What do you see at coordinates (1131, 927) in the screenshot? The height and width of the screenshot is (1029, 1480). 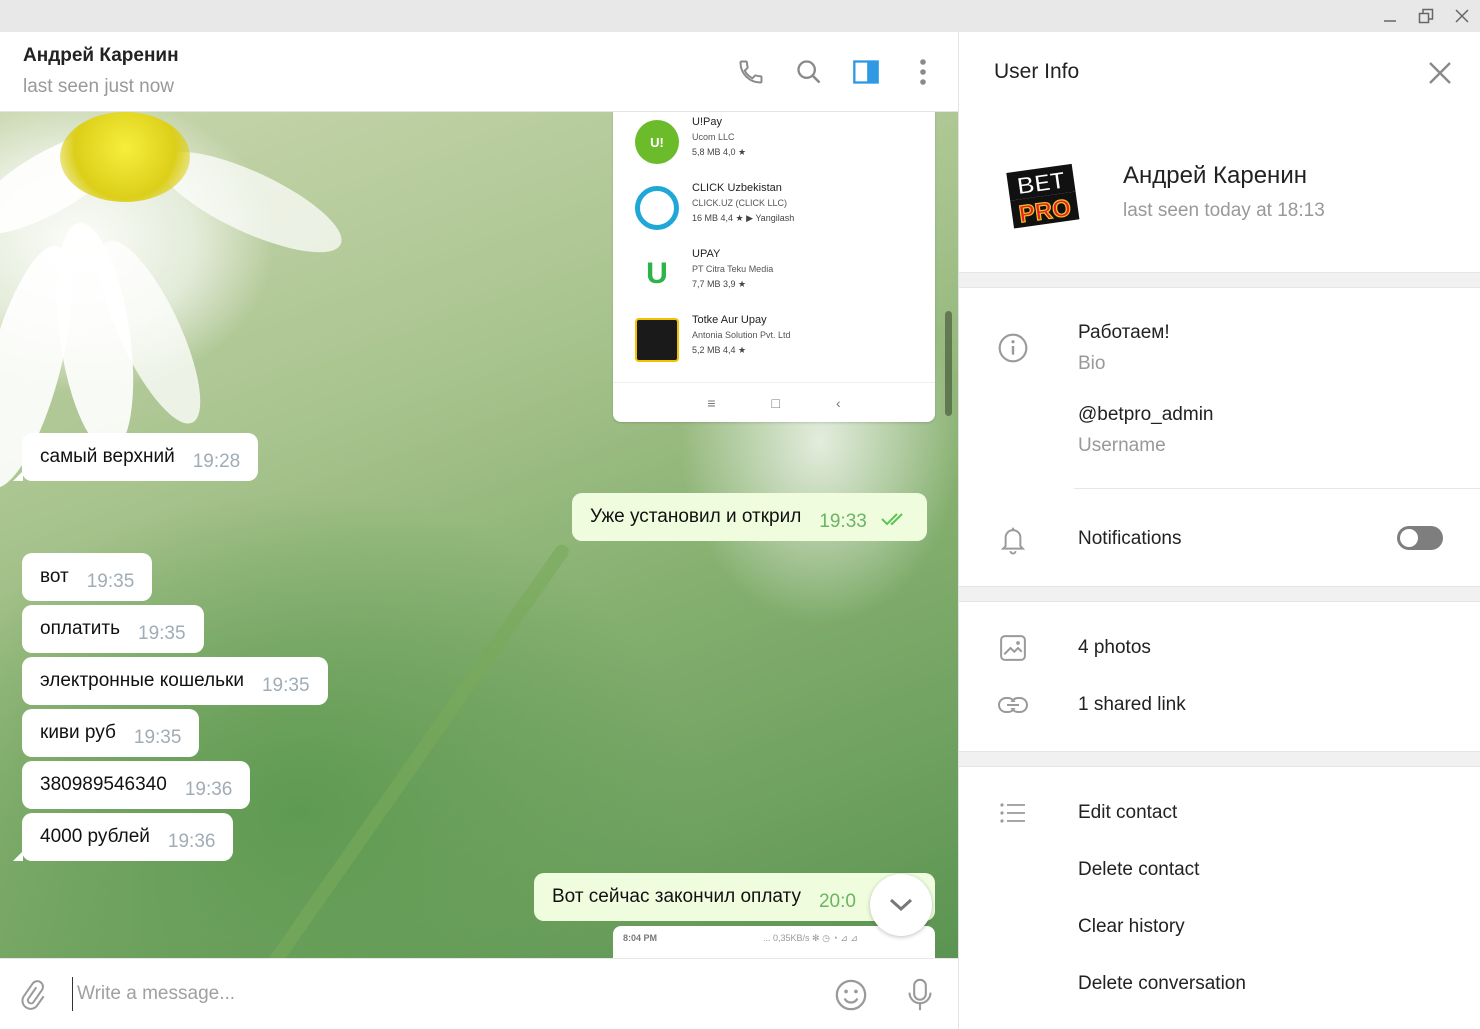 I see `clear-history-button: Clear history` at bounding box center [1131, 927].